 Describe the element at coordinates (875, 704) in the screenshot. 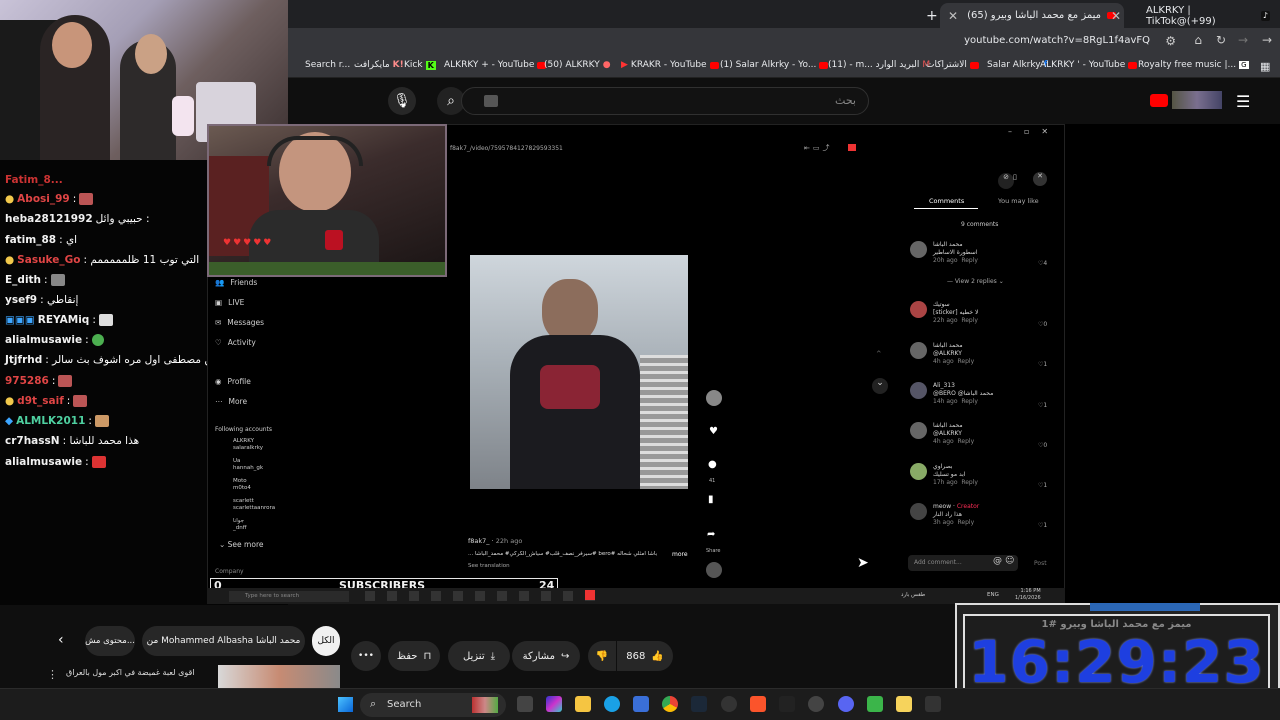

I see `minecraft-icon` at that location.